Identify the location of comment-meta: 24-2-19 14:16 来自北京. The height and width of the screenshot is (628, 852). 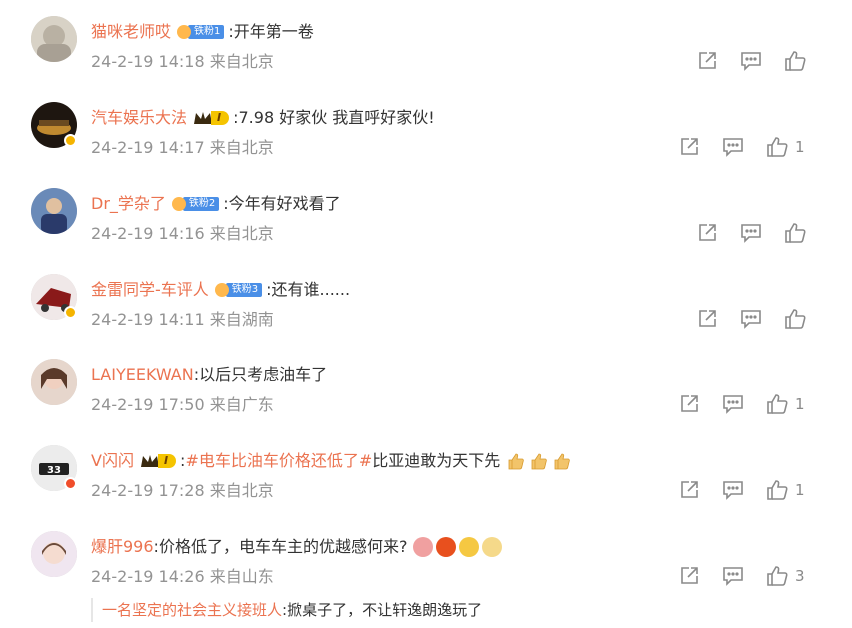
(182, 234).